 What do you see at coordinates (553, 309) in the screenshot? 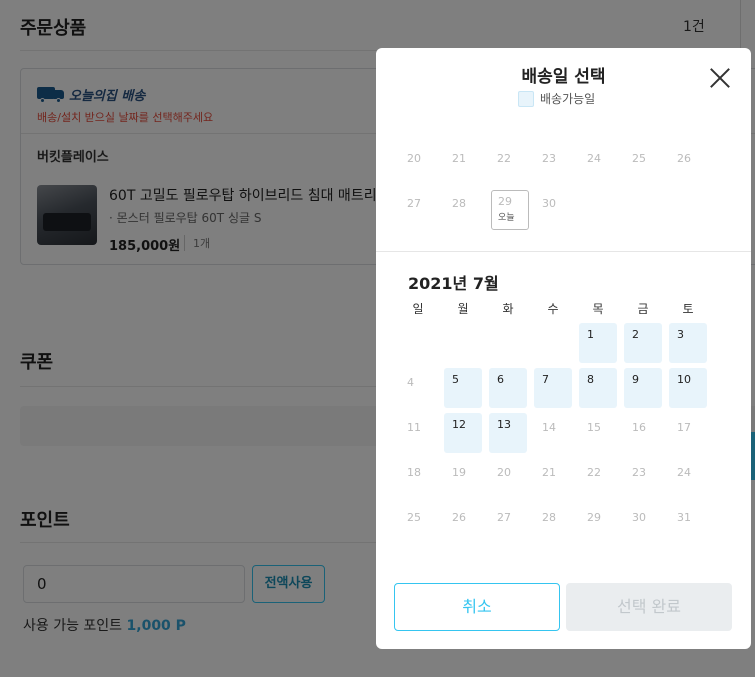
I see `weekday-label: 수` at bounding box center [553, 309].